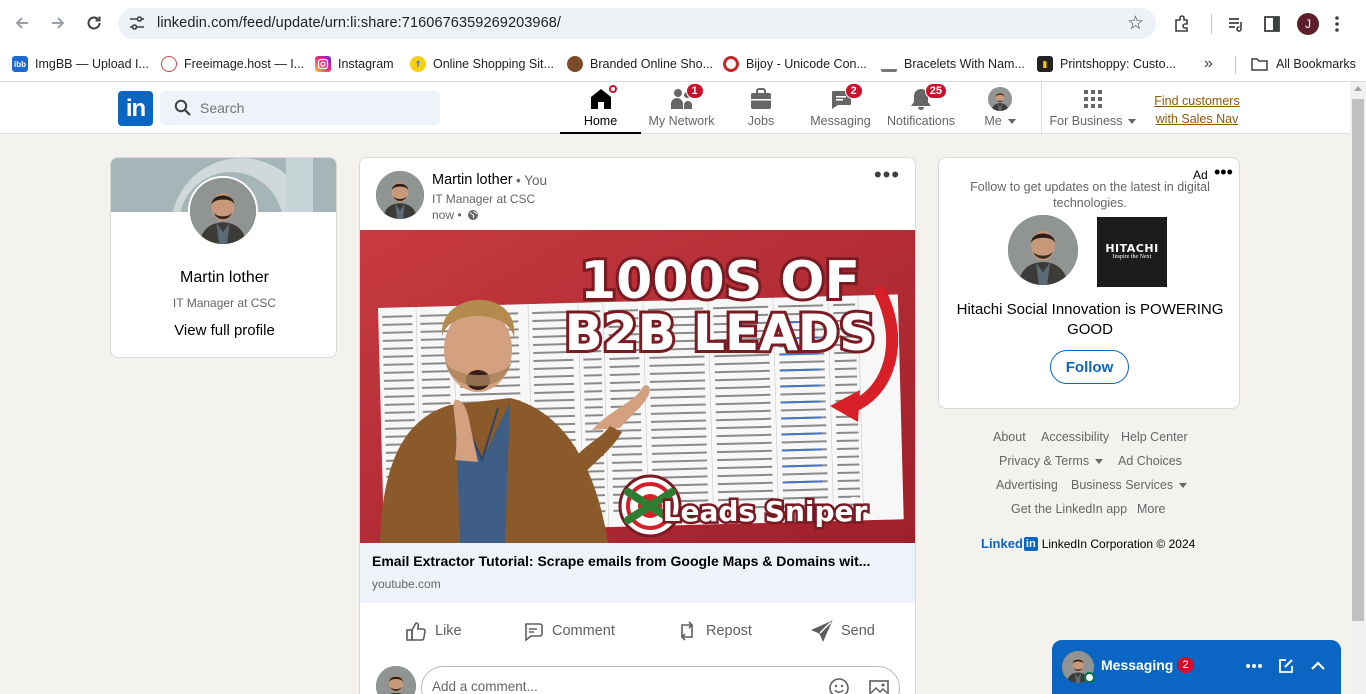  What do you see at coordinates (681, 121) in the screenshot?
I see `nav-my-network-label: My Network` at bounding box center [681, 121].